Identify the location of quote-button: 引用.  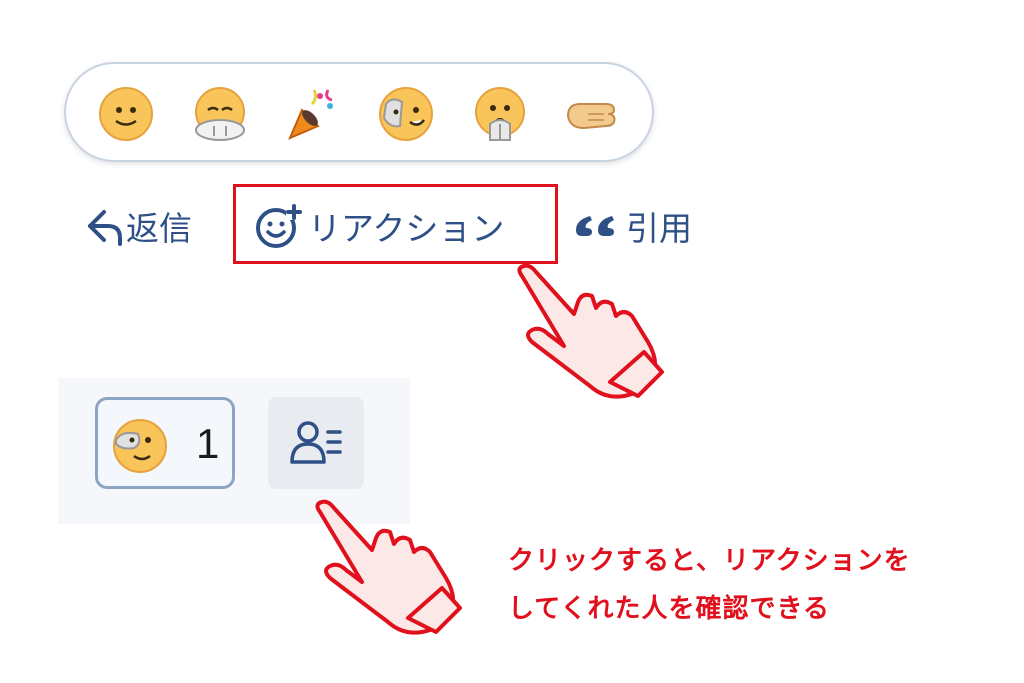
(633, 226).